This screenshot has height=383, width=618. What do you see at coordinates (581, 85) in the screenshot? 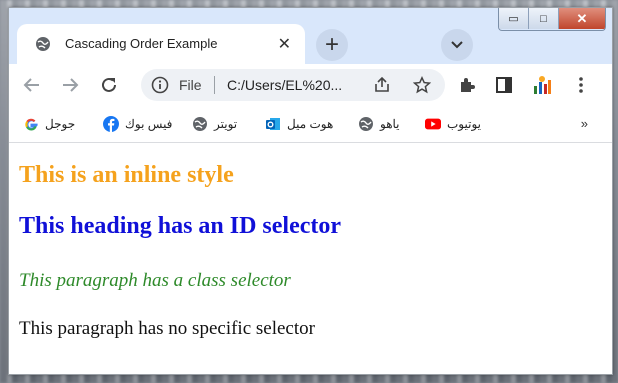
I see `menu-icon` at bounding box center [581, 85].